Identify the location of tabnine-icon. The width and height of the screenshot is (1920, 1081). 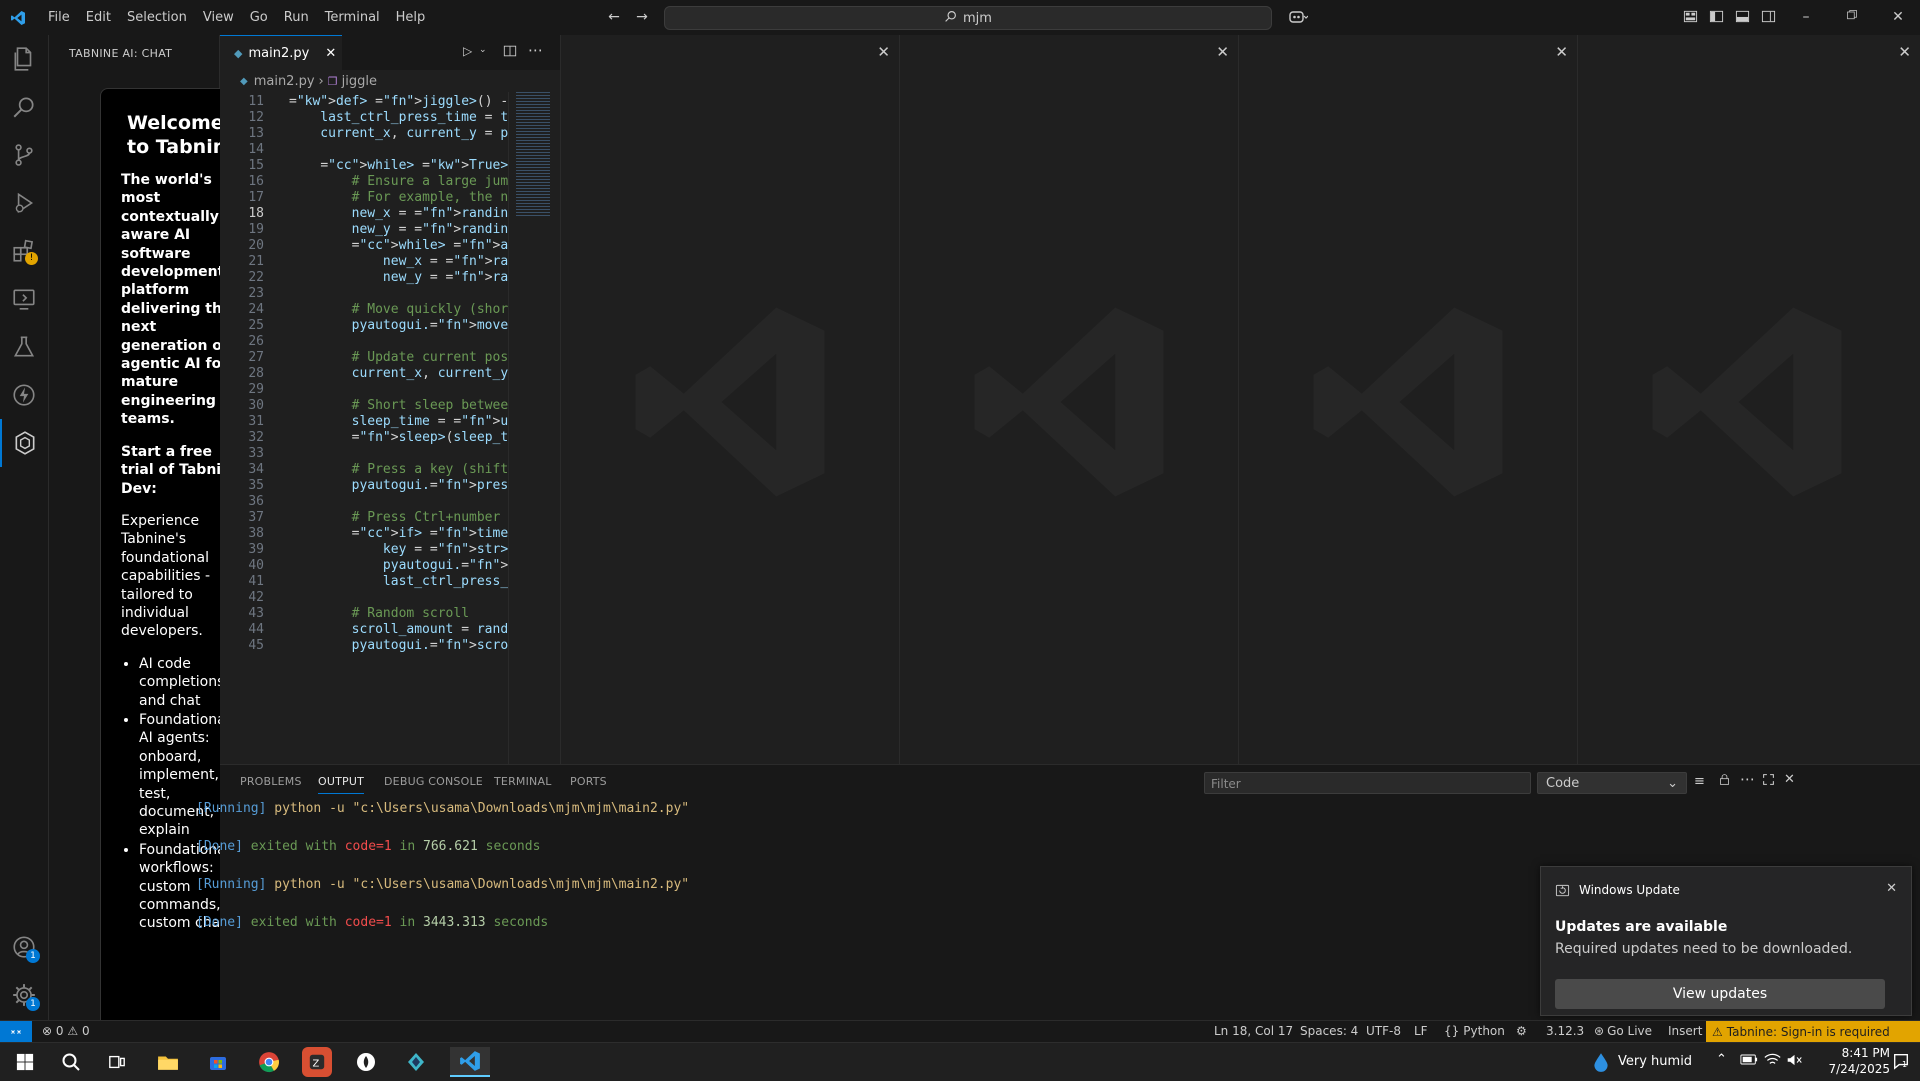
(24, 443).